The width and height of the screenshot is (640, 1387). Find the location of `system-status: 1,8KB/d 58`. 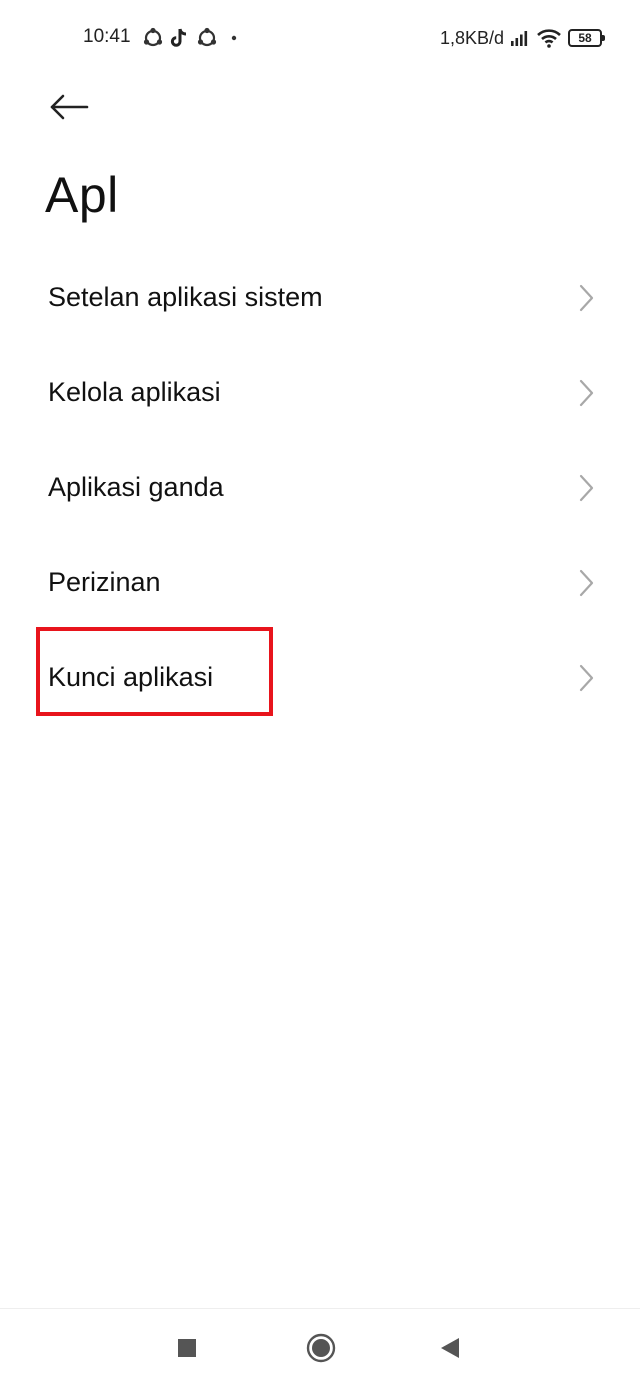

system-status: 1,8KB/d 58 is located at coordinates (522, 38).